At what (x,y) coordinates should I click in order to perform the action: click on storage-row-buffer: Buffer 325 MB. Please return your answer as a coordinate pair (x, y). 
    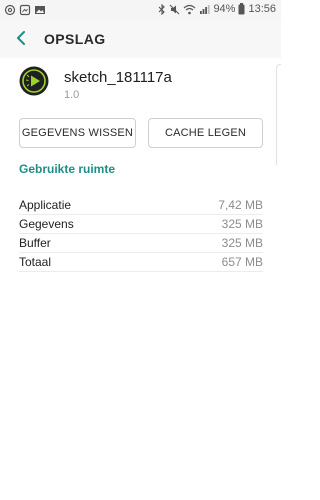
    Looking at the image, I should click on (141, 243).